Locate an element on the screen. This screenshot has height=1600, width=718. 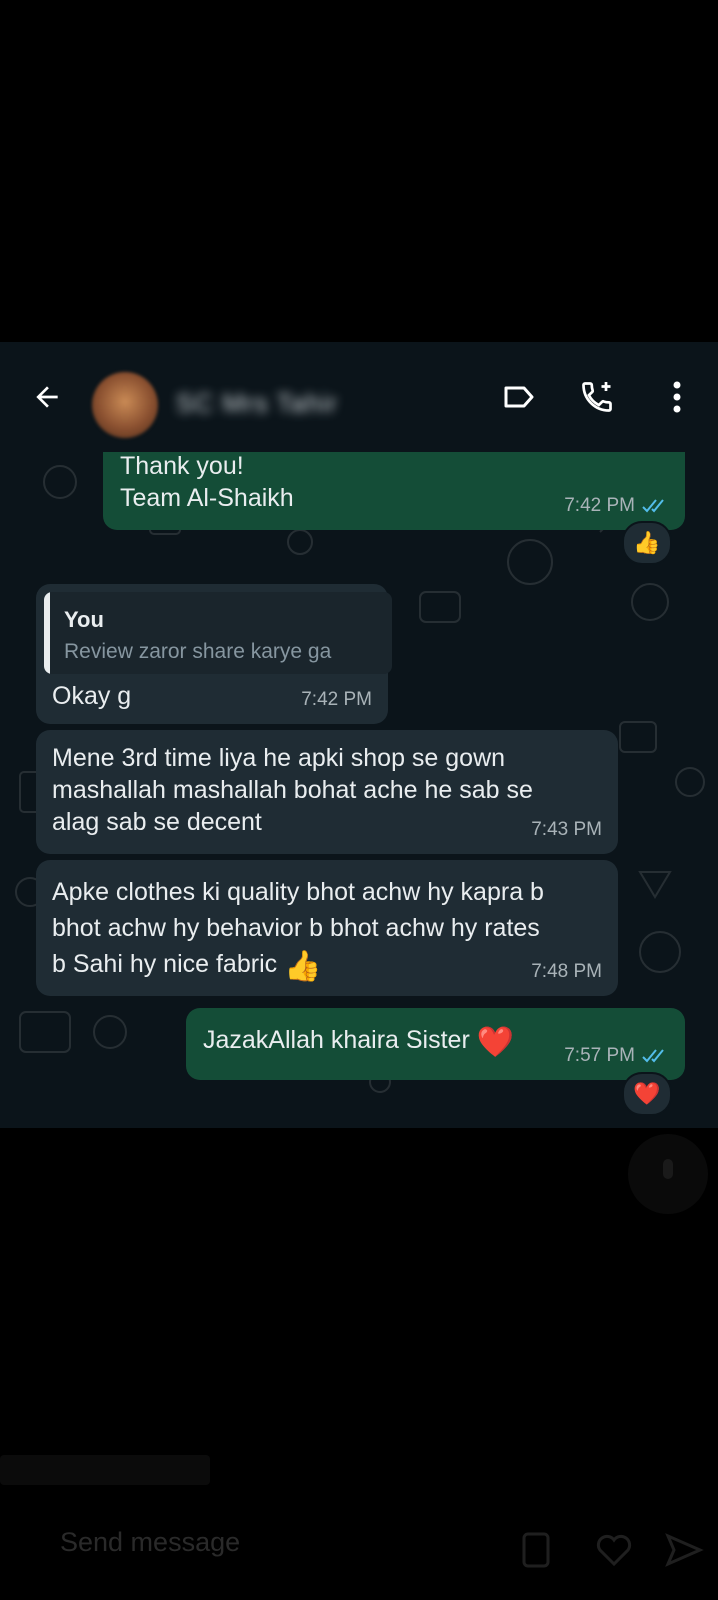
quote-bar is located at coordinates (47, 633).